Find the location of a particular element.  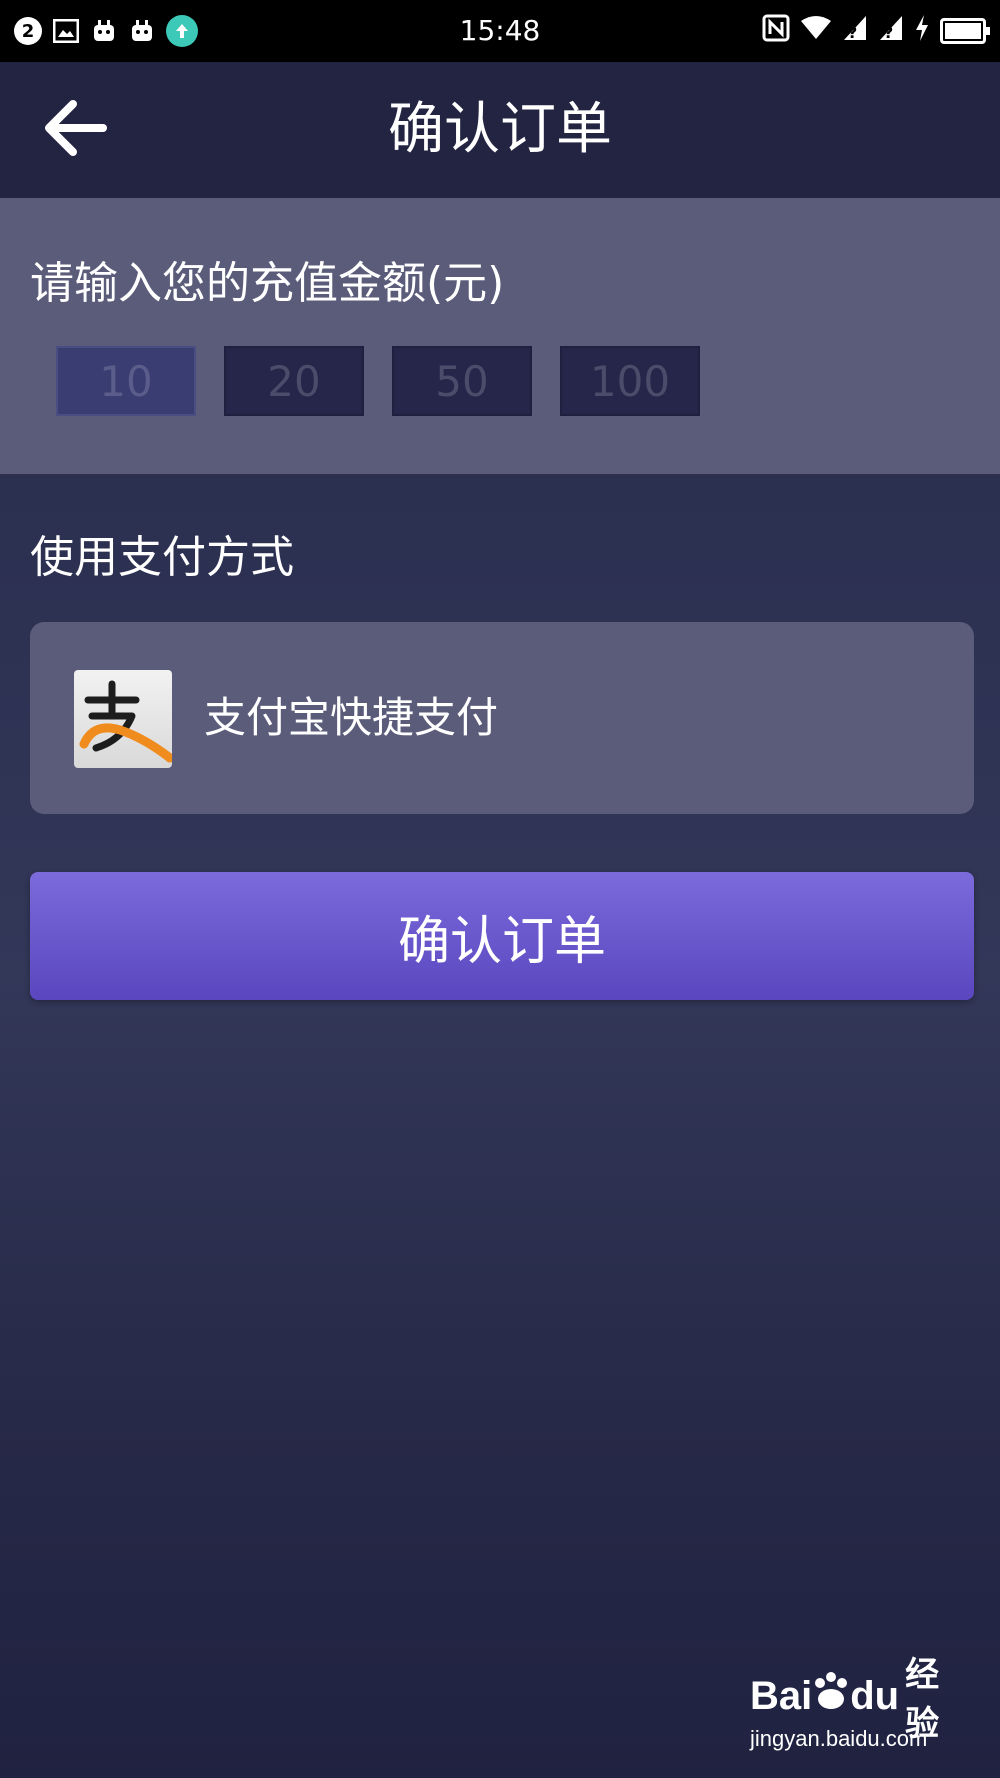

amount-option-50: 50 is located at coordinates (462, 381).